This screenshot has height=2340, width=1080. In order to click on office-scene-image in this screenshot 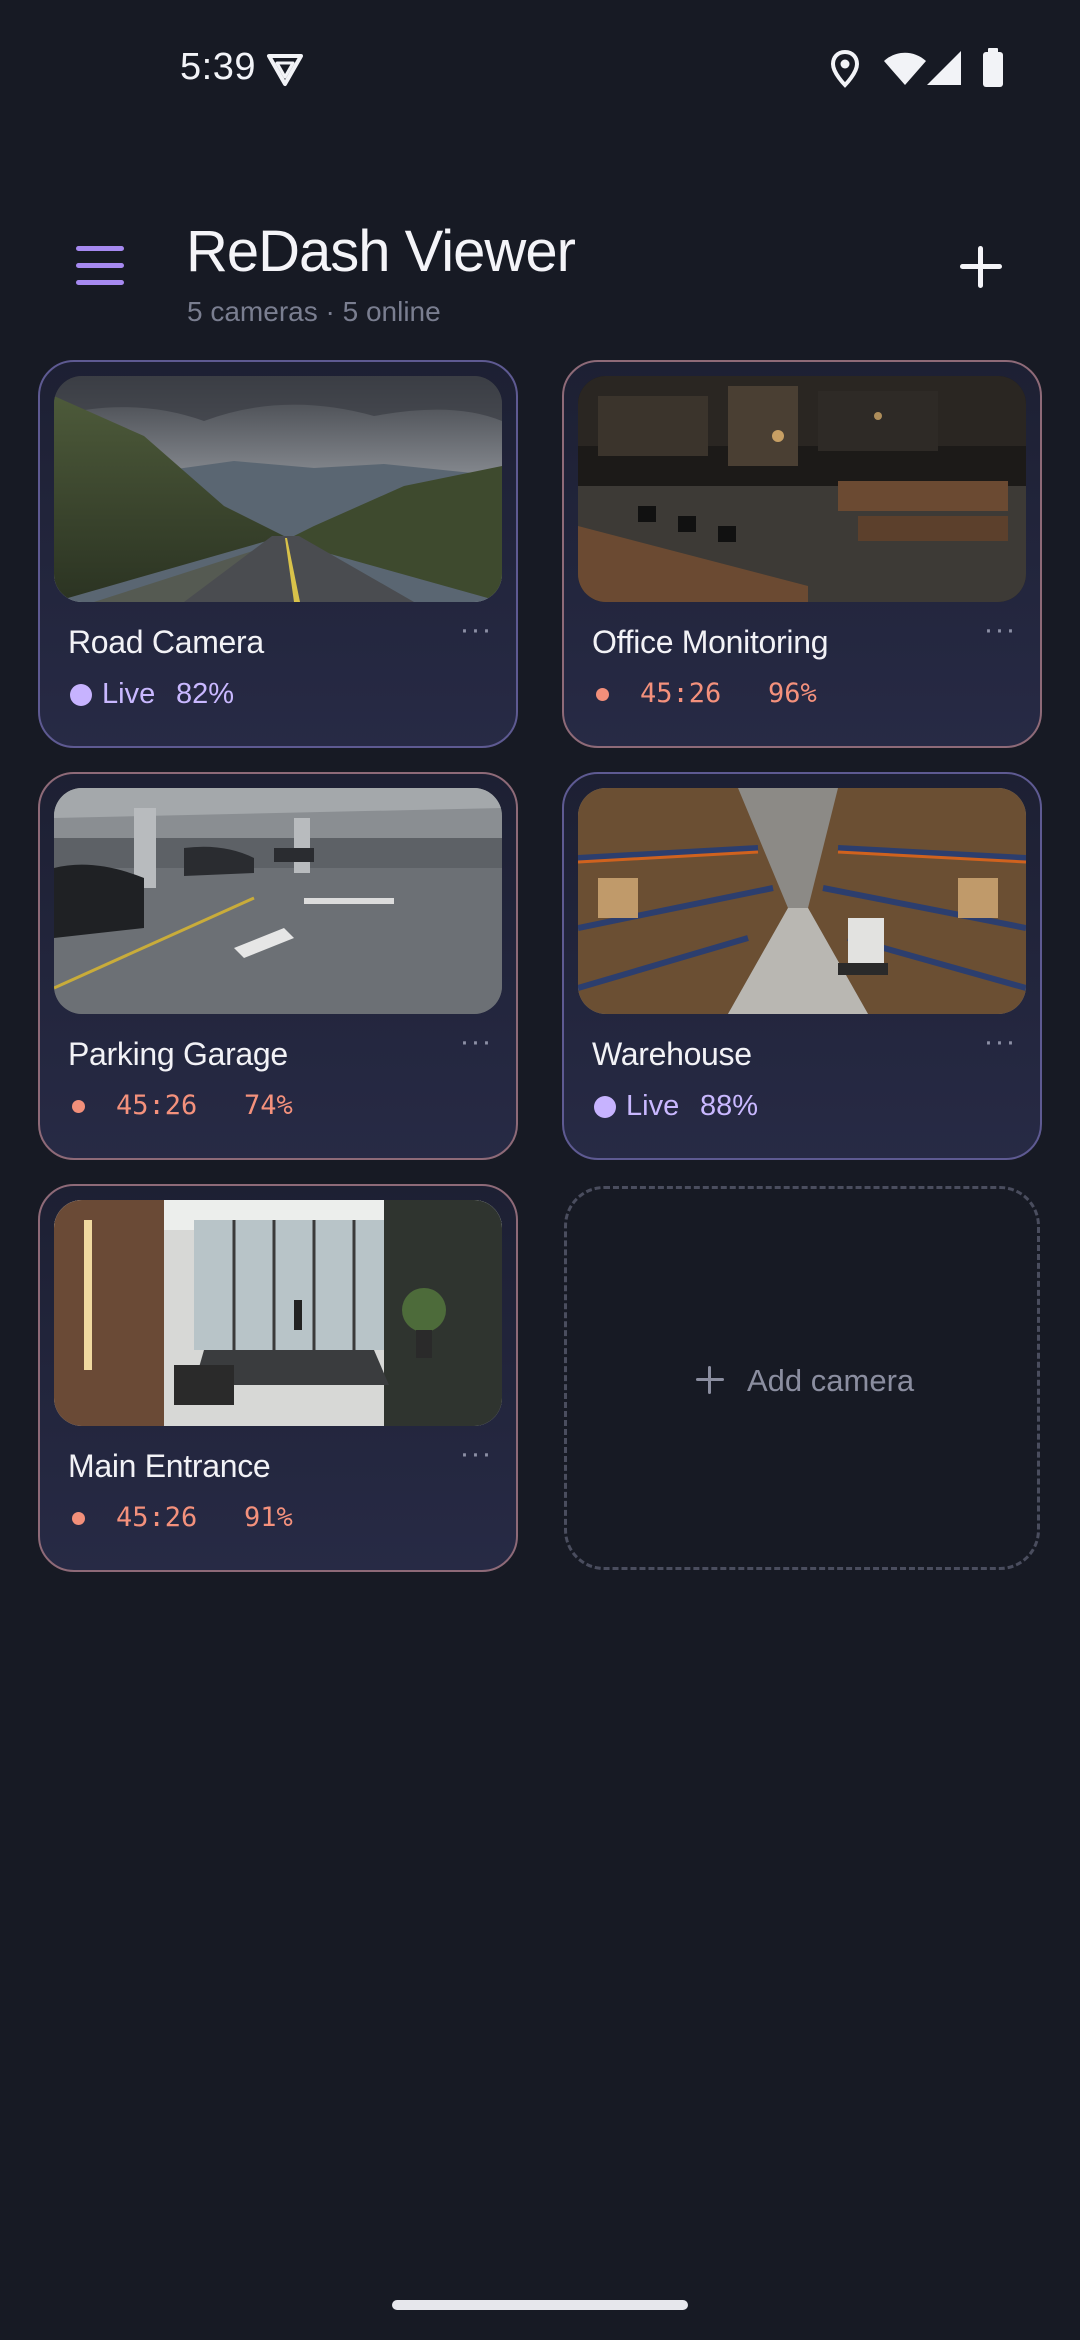, I will do `click(802, 489)`.